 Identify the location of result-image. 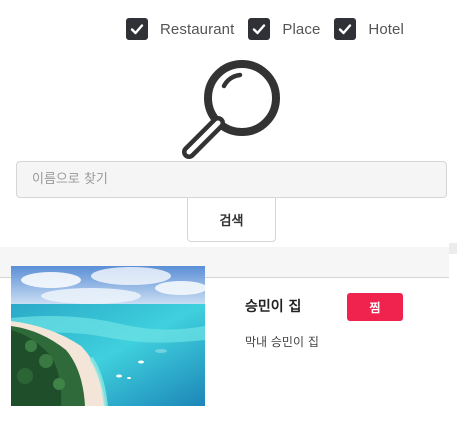
(108, 336).